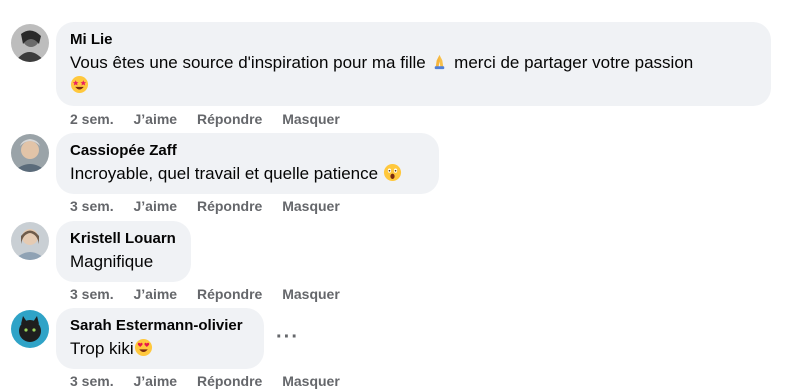 Image resolution: width=800 pixels, height=390 pixels. What do you see at coordinates (247, 150) in the screenshot?
I see `comment-author: Cassiopée Zaff` at bounding box center [247, 150].